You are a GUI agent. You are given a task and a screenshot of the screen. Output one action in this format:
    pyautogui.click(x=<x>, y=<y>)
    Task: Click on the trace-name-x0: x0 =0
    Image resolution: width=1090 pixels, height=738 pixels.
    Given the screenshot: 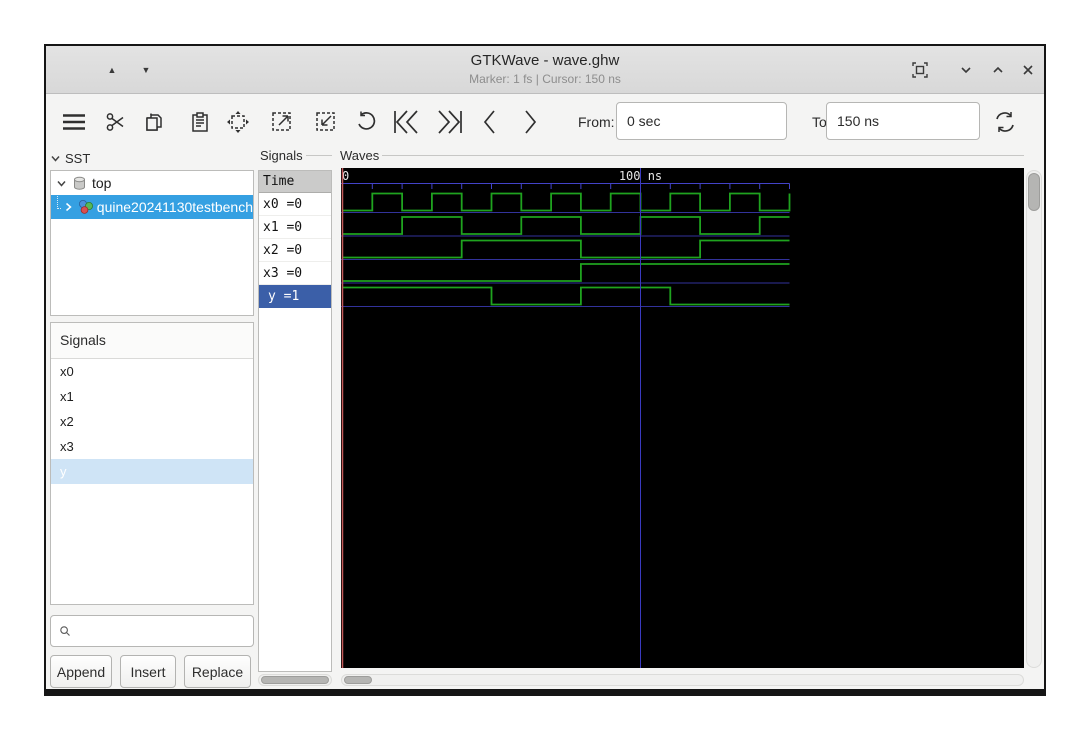 What is the action you would take?
    pyautogui.click(x=295, y=204)
    